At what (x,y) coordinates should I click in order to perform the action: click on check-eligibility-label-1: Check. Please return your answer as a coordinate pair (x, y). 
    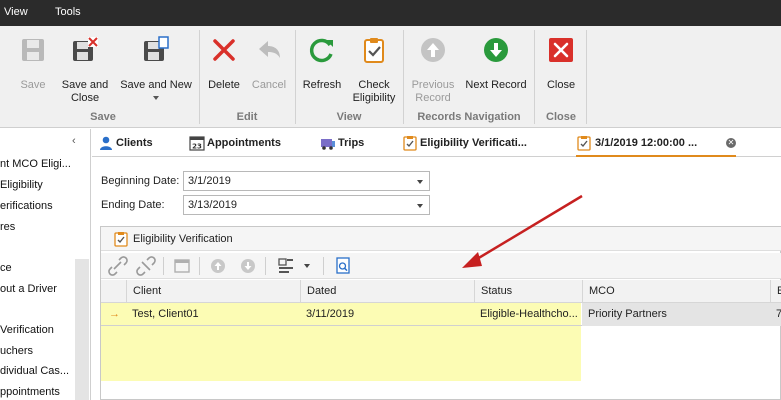
    Looking at the image, I should click on (374, 85).